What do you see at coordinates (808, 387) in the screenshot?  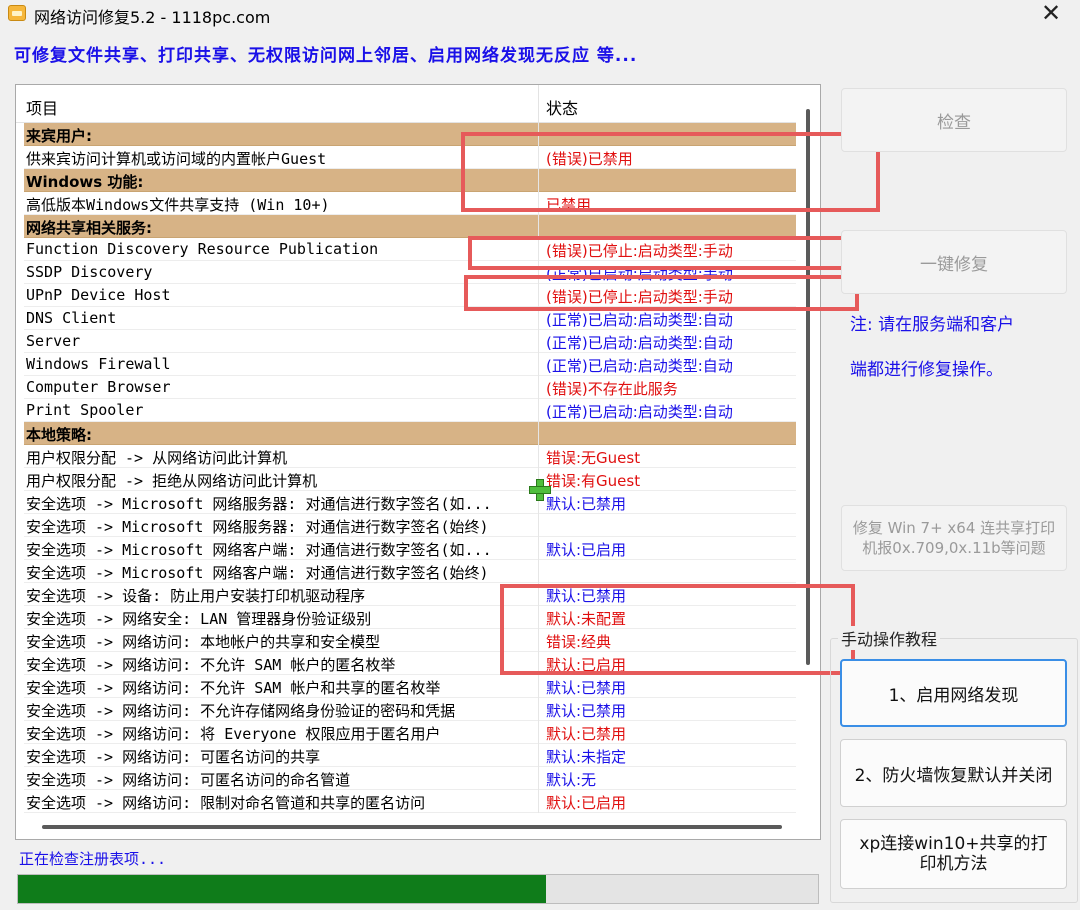 I see `vertical-scroll-thumb` at bounding box center [808, 387].